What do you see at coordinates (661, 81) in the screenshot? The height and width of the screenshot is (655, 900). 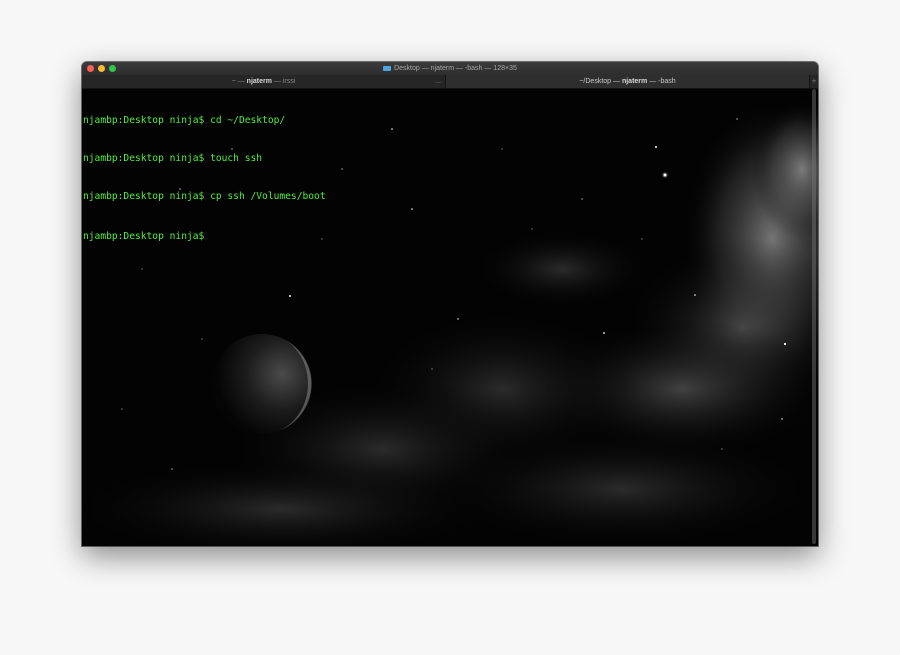 I see `tab-label-suffix: — -bash` at bounding box center [661, 81].